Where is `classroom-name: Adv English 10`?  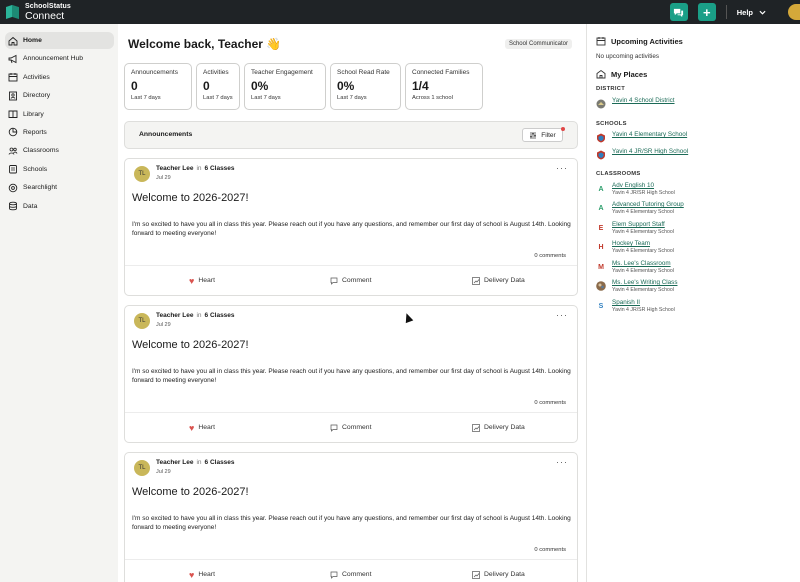 classroom-name: Adv English 10 is located at coordinates (633, 185).